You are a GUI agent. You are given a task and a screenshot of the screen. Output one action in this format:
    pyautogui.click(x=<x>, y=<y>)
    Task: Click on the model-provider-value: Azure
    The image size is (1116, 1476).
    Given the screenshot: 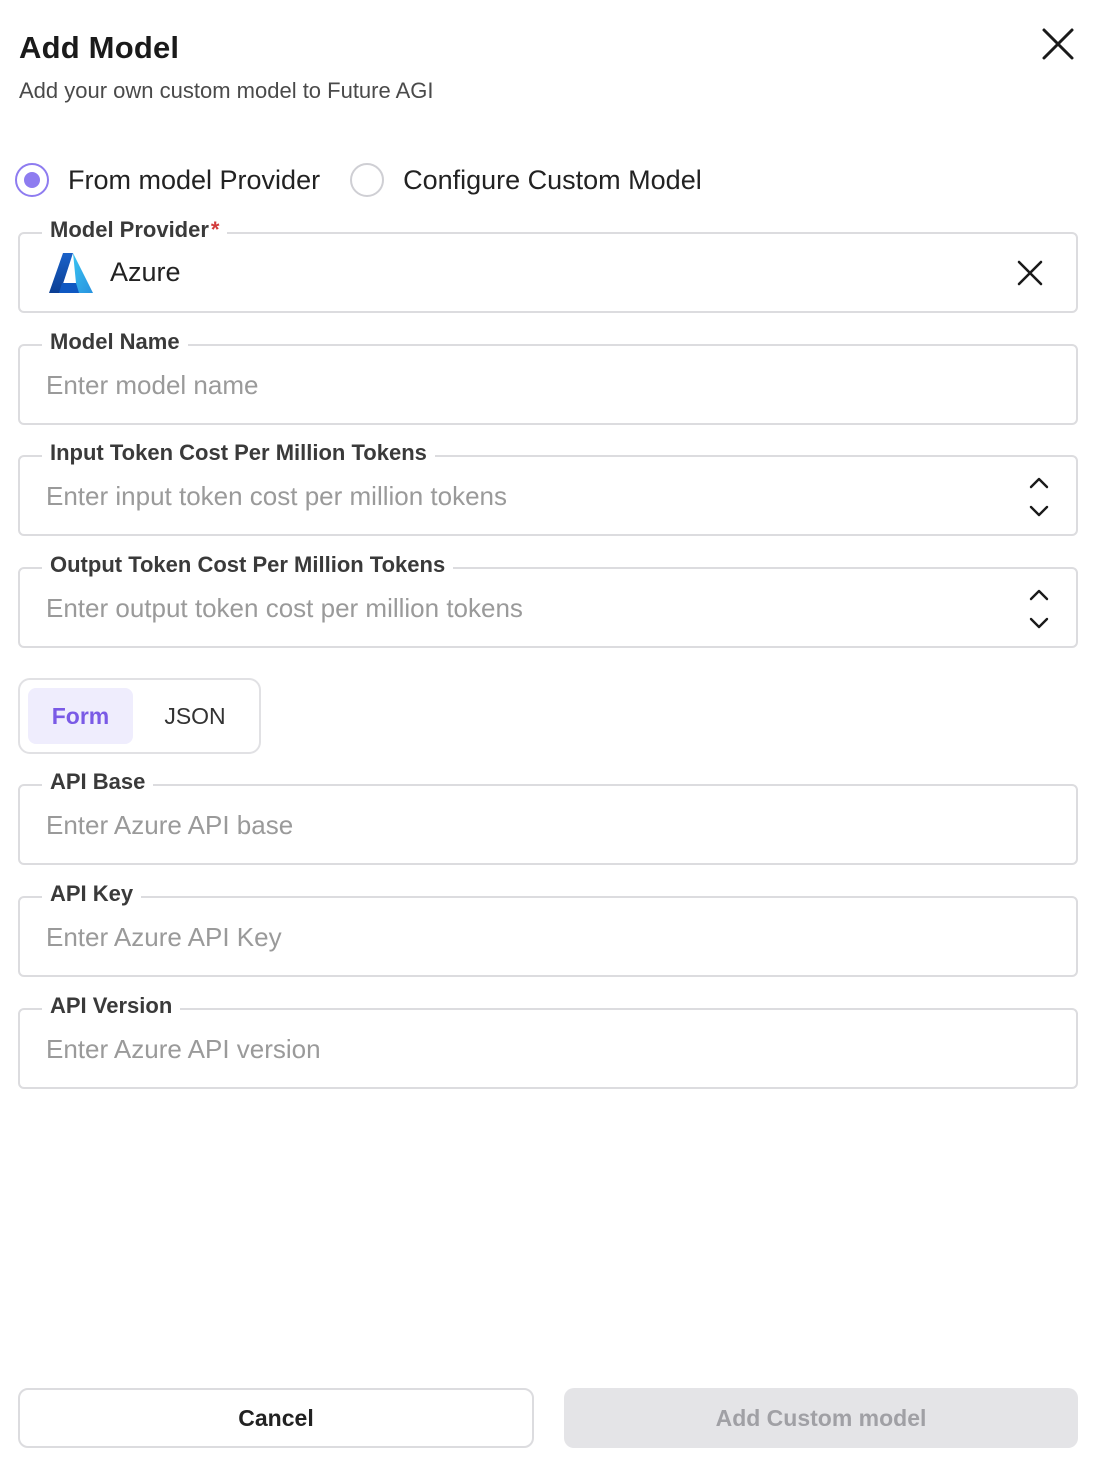 What is the action you would take?
    pyautogui.click(x=145, y=272)
    